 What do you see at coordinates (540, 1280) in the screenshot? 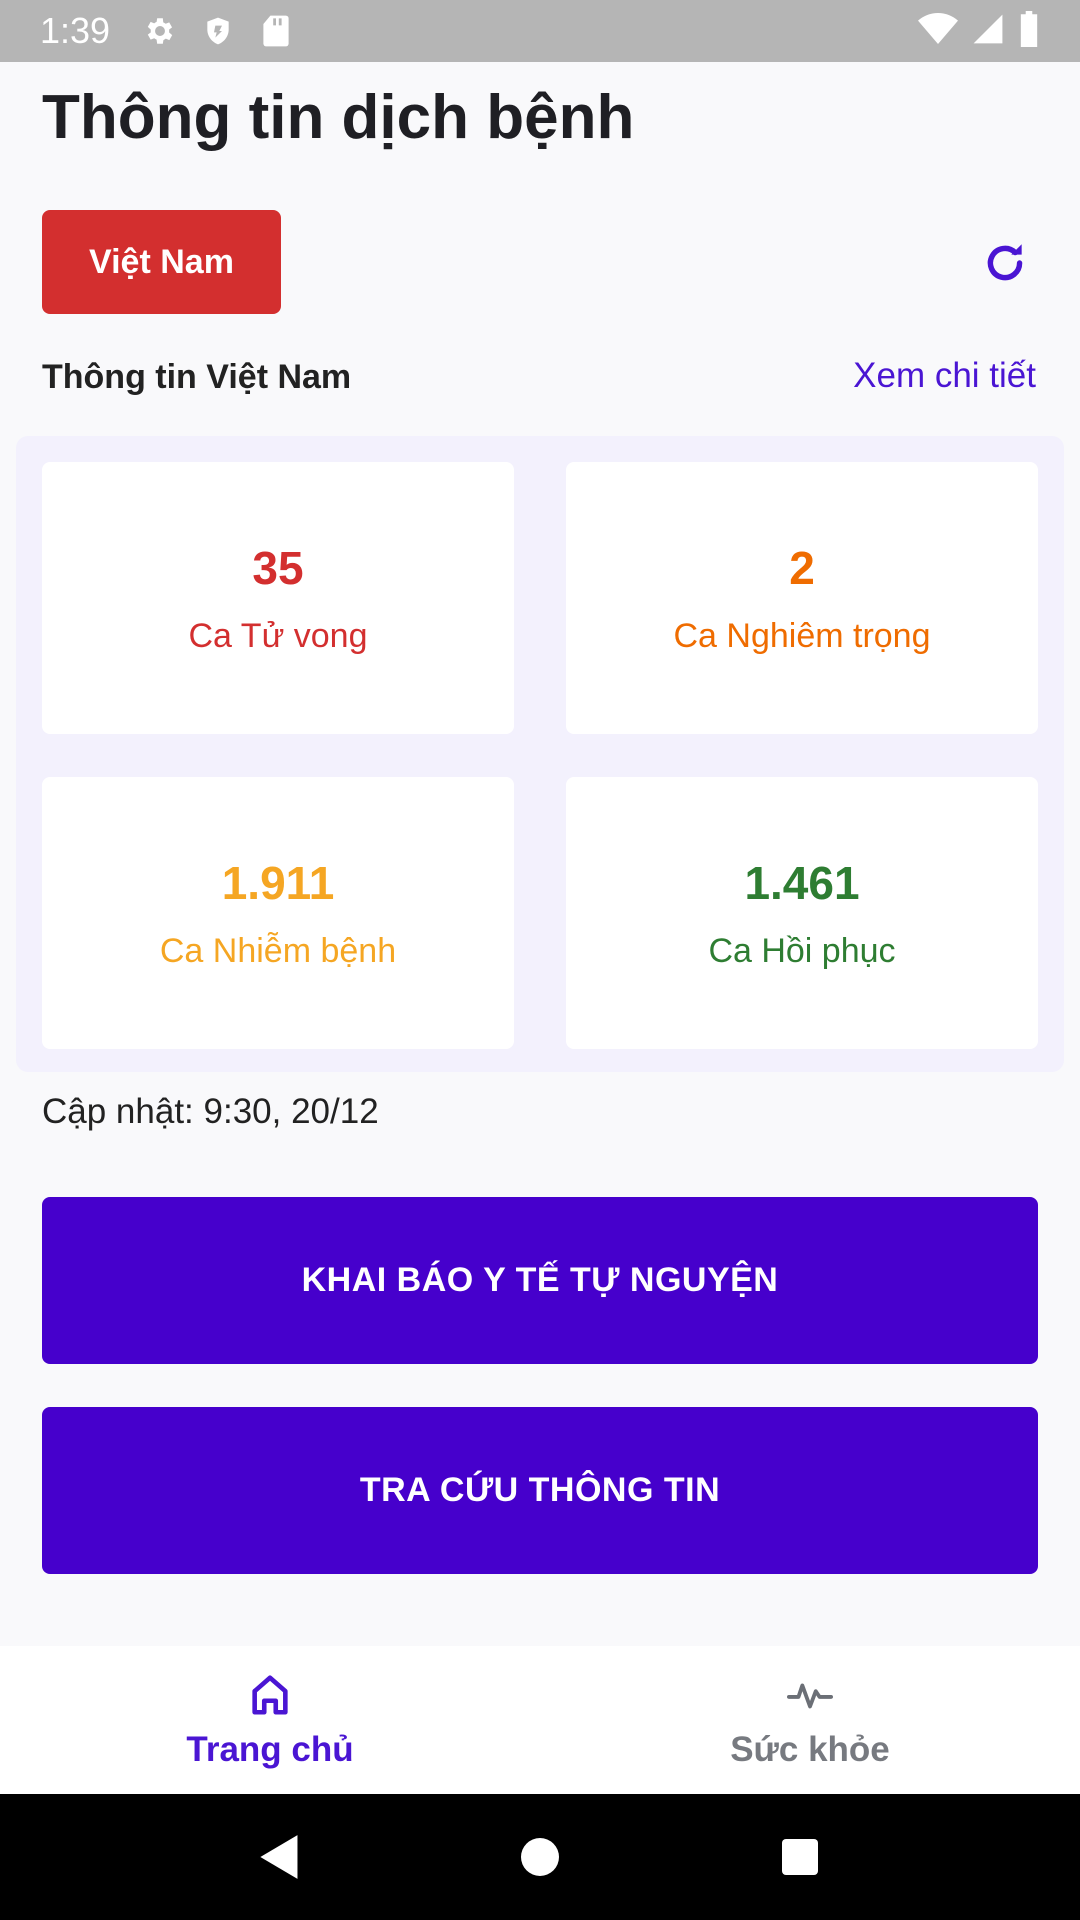
I see `health-declaration-button: KHAI BÁO Y TẾ TỰ NGUYỆN` at bounding box center [540, 1280].